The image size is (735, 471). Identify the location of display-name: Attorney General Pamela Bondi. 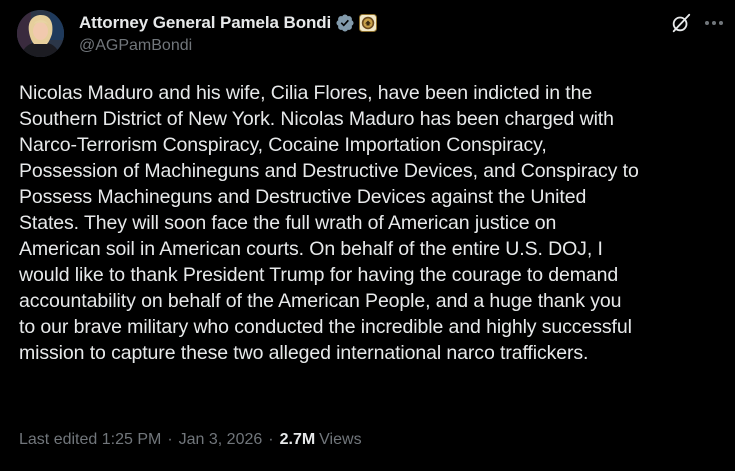
(205, 23).